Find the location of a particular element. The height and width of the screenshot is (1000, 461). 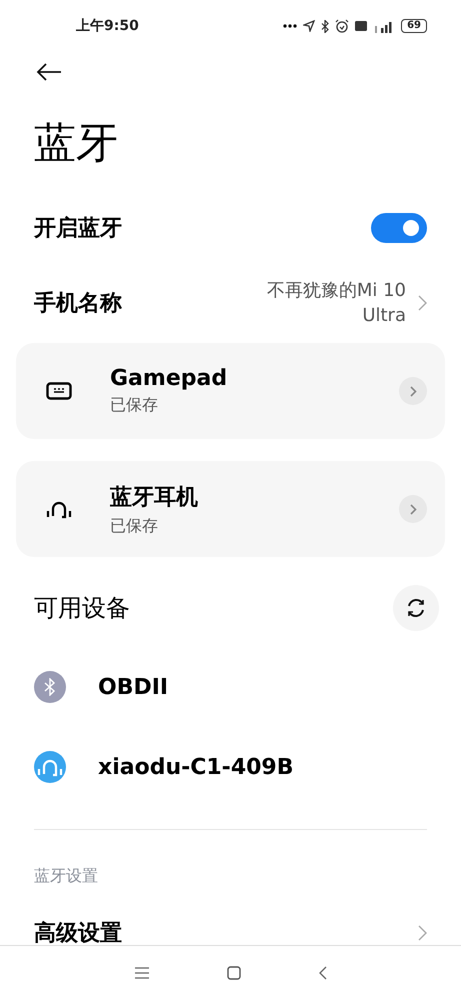

setting-label: 手机名称 is located at coordinates (78, 304).